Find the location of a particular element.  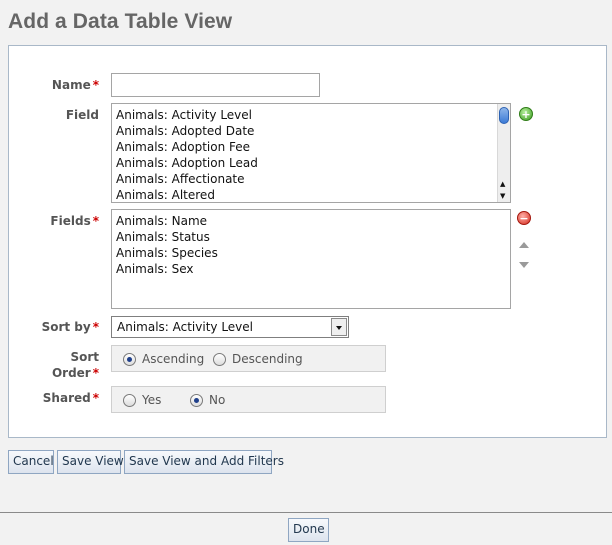

shared-label-text: Shared is located at coordinates (66, 398).